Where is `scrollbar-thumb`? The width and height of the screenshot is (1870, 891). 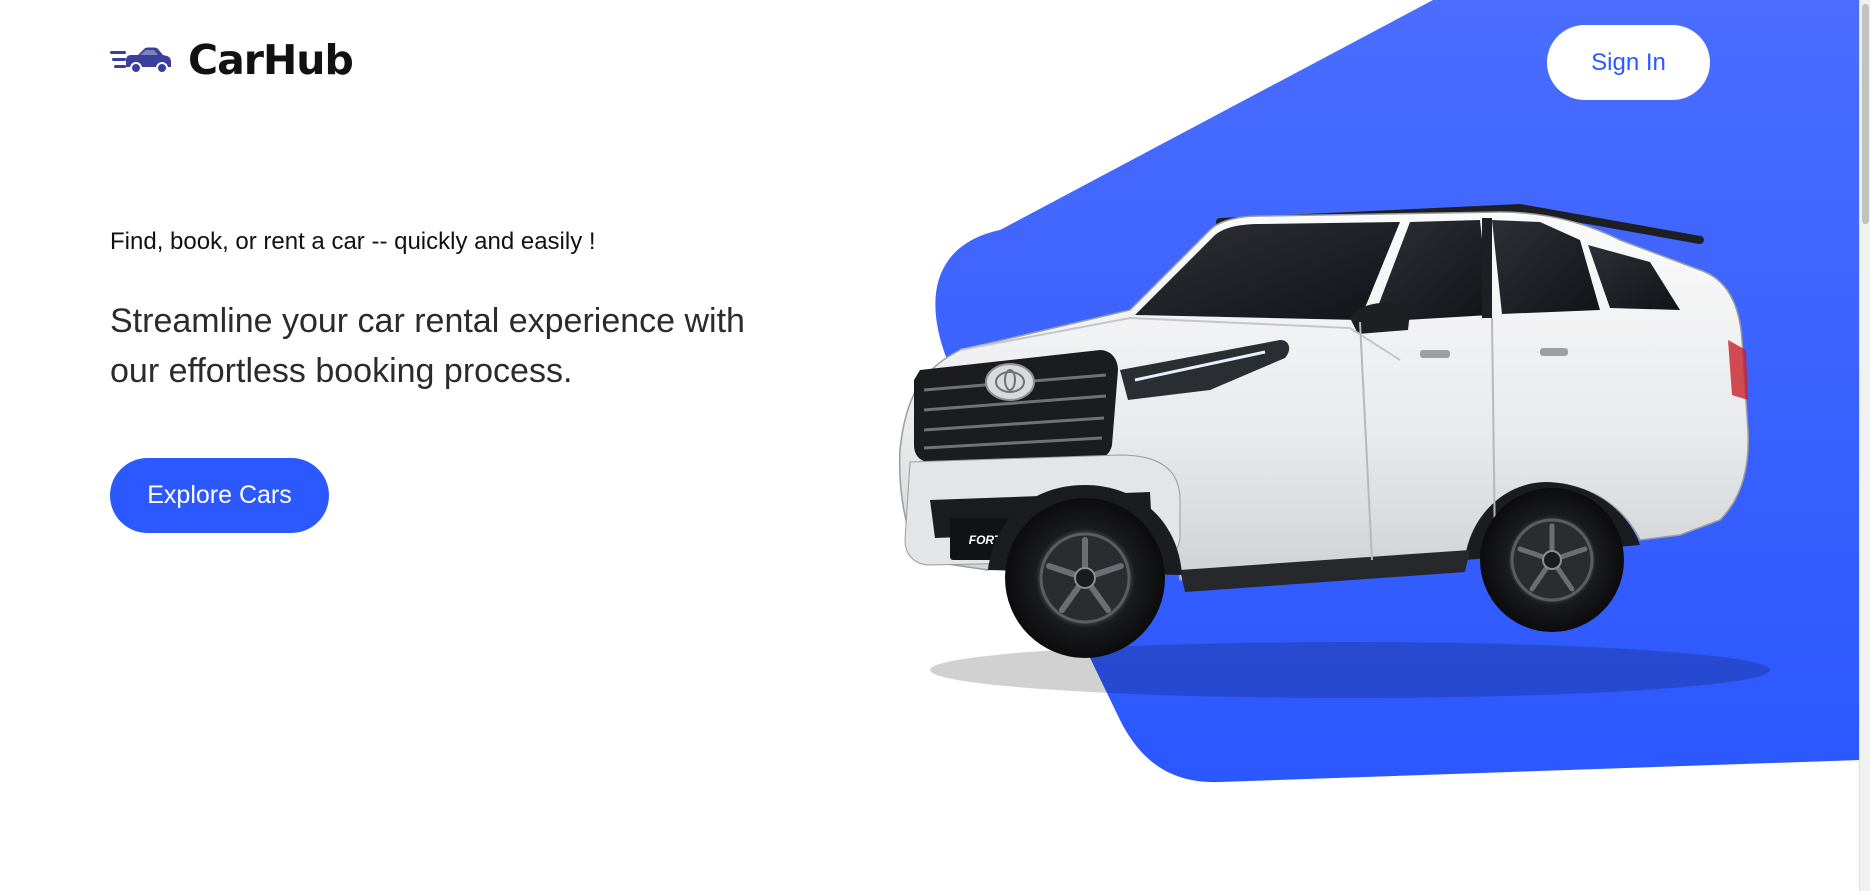 scrollbar-thumb is located at coordinates (1865, 114).